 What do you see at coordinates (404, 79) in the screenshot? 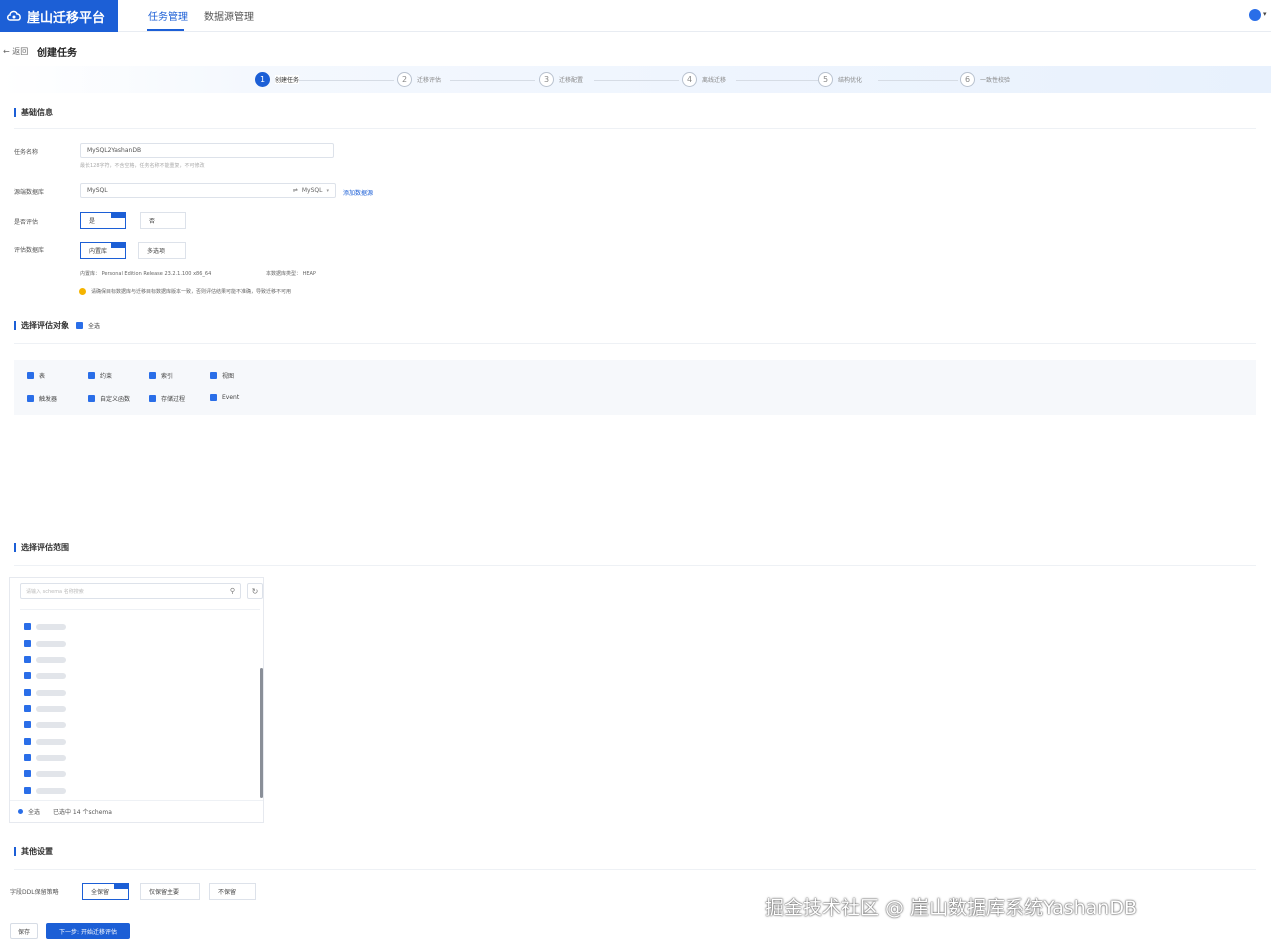
I see `step-number: 2` at bounding box center [404, 79].